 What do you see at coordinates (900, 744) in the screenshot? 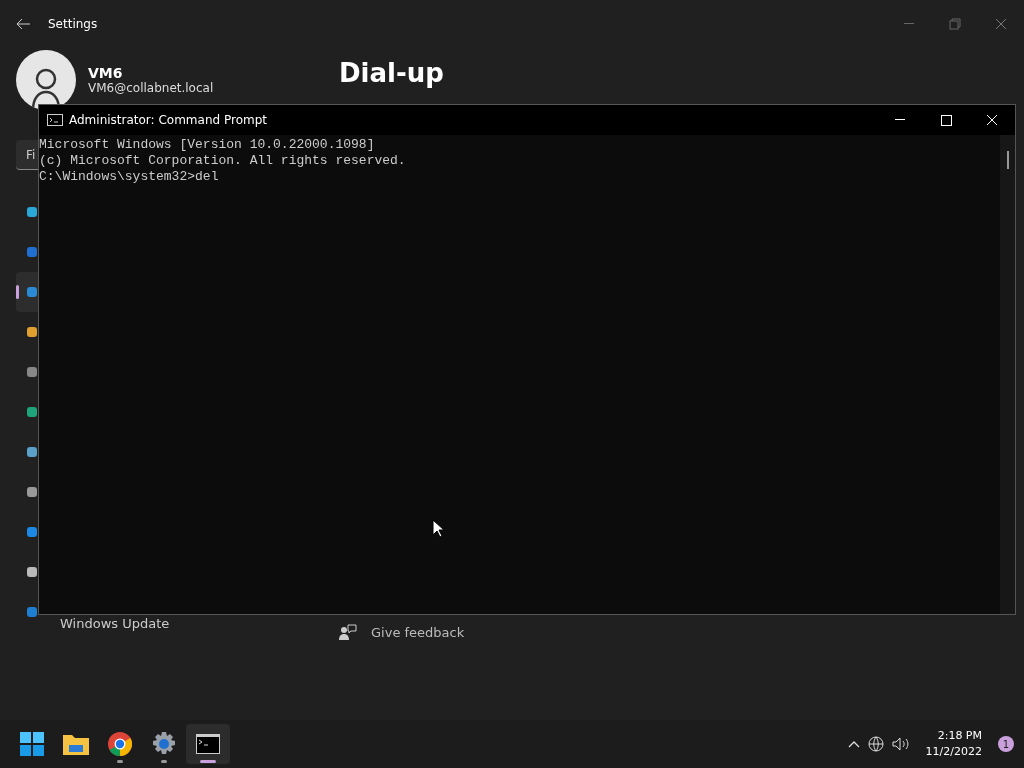
I see `speaker-icon` at bounding box center [900, 744].